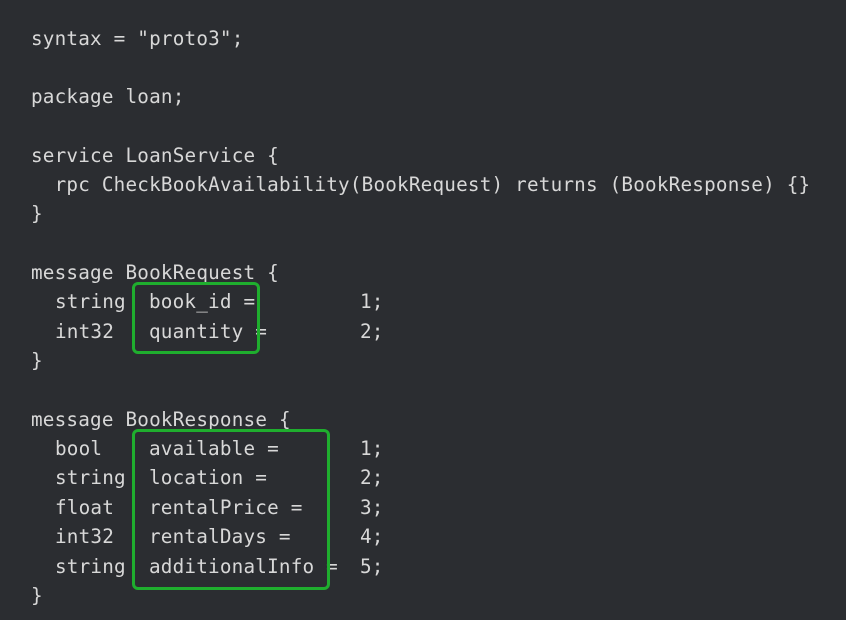  What do you see at coordinates (196, 318) in the screenshot?
I see `request-fields-highlight` at bounding box center [196, 318].